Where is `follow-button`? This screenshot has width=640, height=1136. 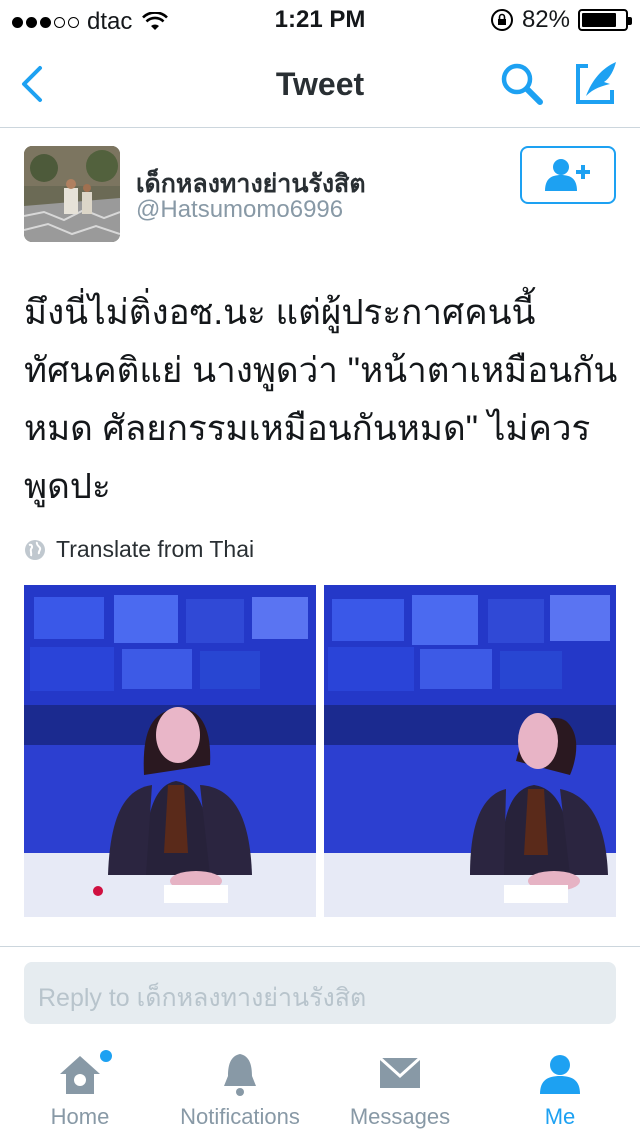 follow-button is located at coordinates (568, 175).